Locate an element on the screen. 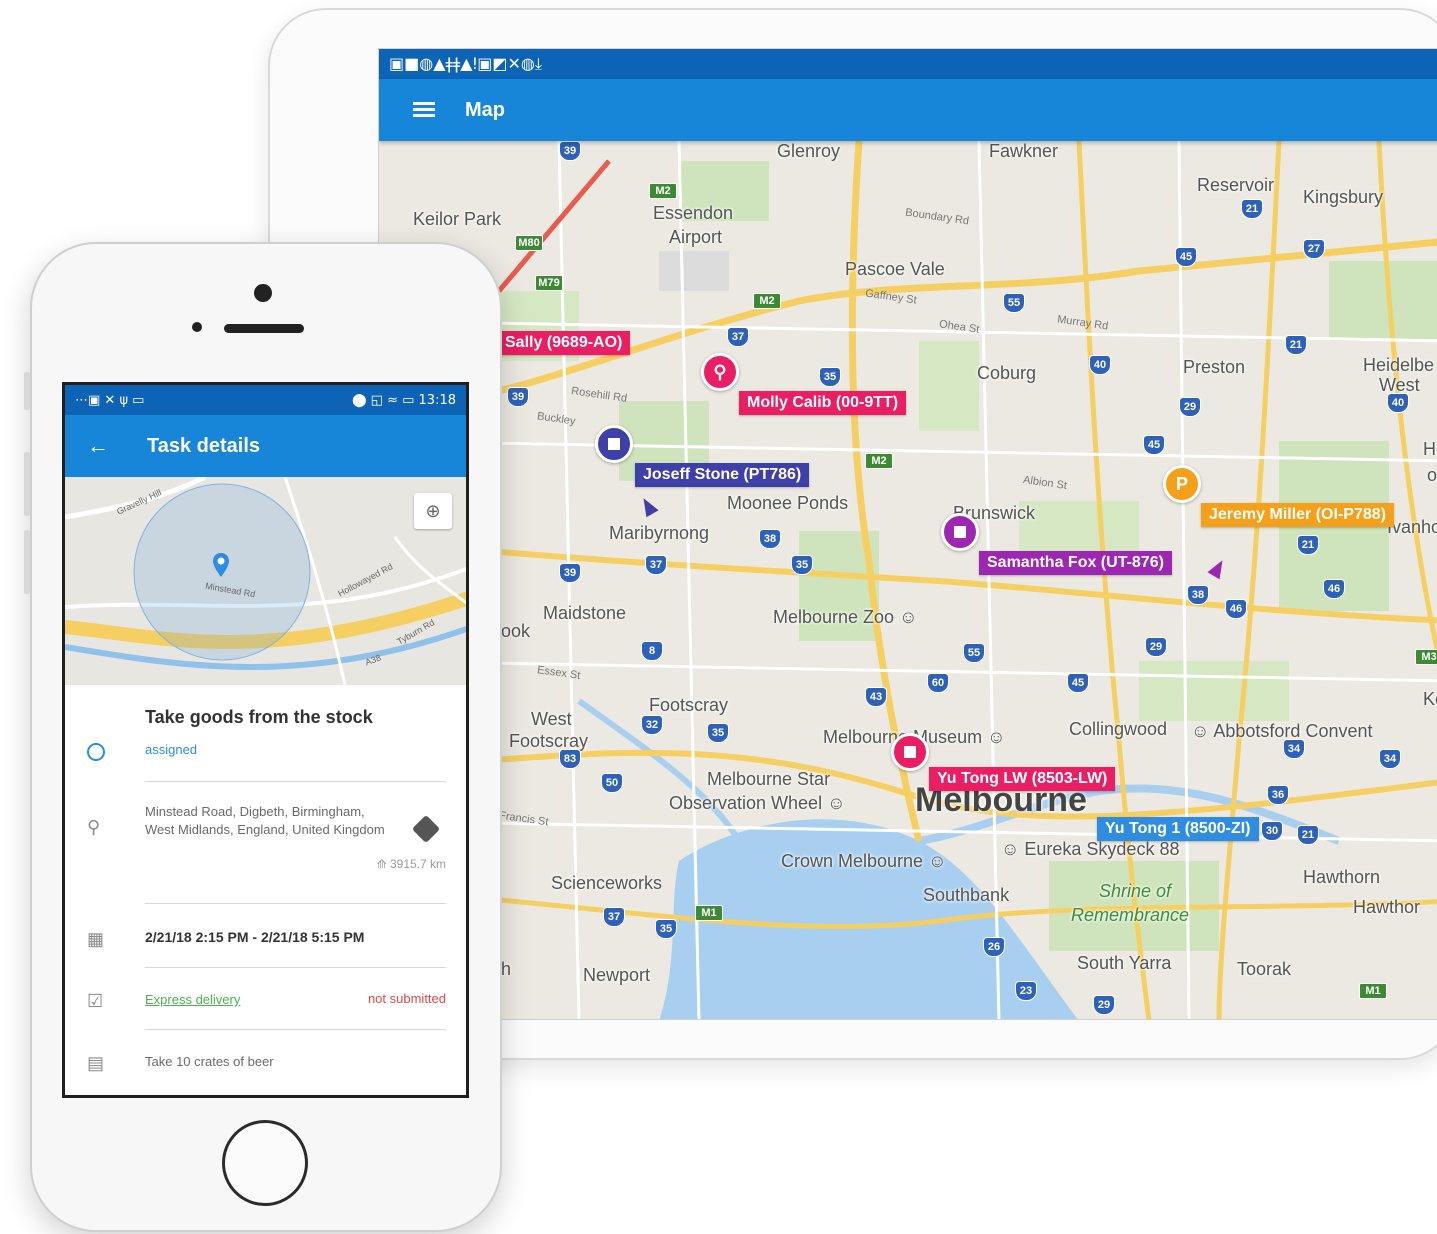 Image resolution: width=1437 pixels, height=1234 pixels. my-location-button: ⊕ is located at coordinates (433, 511).